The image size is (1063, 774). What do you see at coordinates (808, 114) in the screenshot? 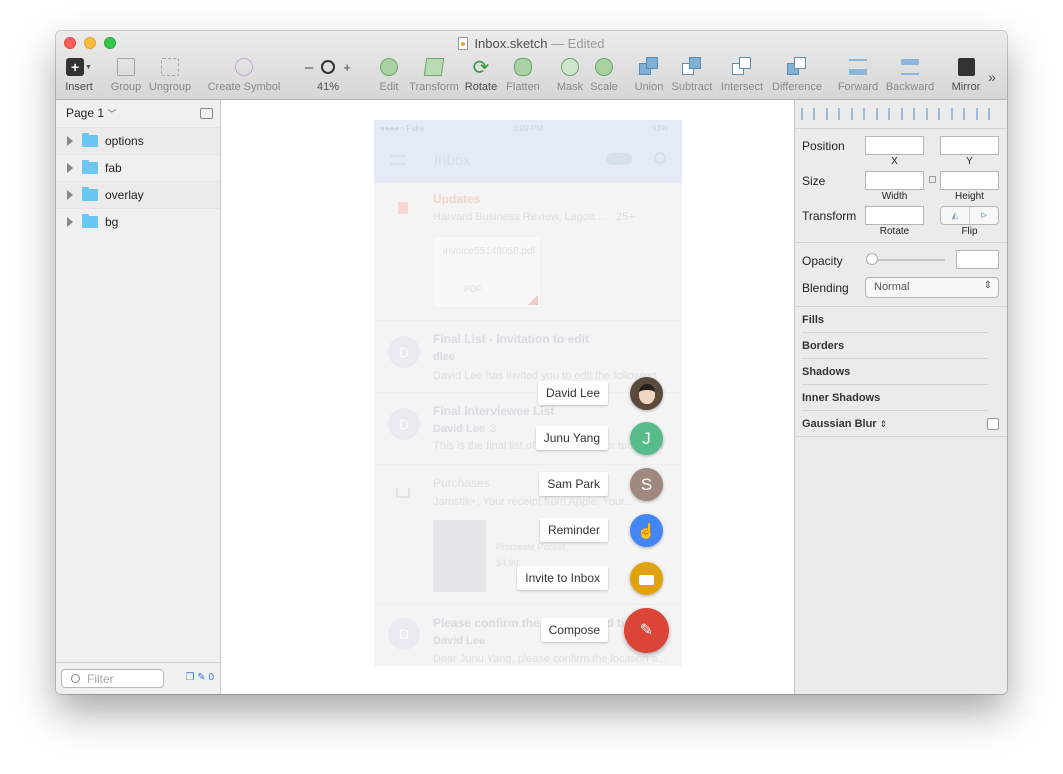
I see `distribute-horizontal-icon` at bounding box center [808, 114].